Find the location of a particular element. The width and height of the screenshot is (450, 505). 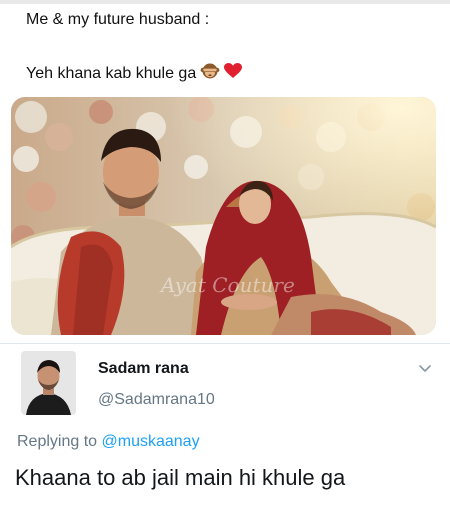

chevron-down-icon is located at coordinates (425, 368).